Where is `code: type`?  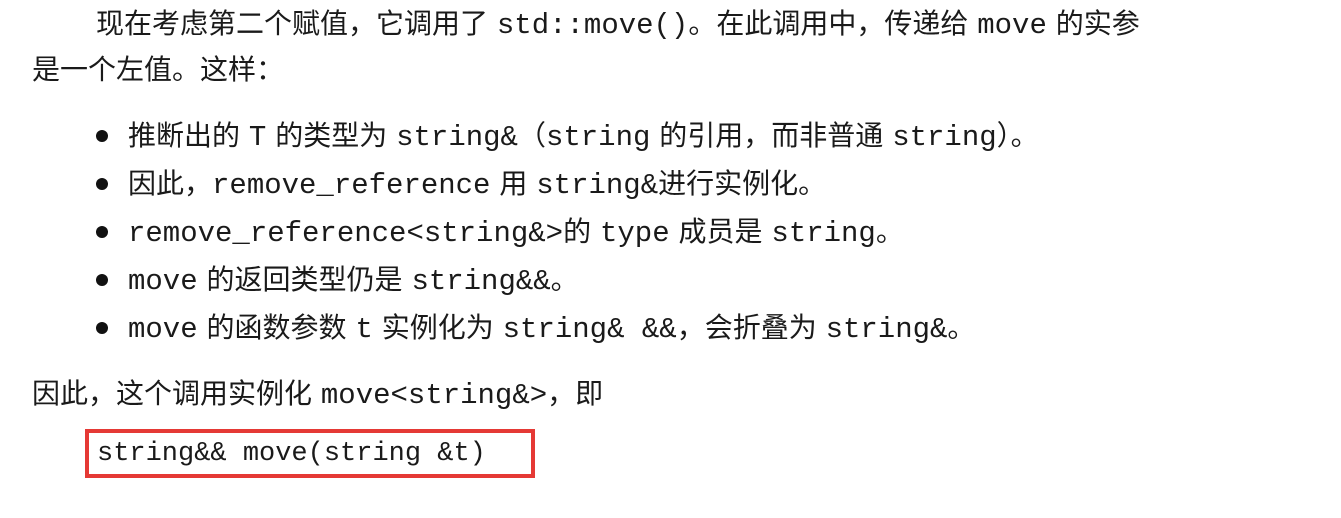 code: type is located at coordinates (634, 233).